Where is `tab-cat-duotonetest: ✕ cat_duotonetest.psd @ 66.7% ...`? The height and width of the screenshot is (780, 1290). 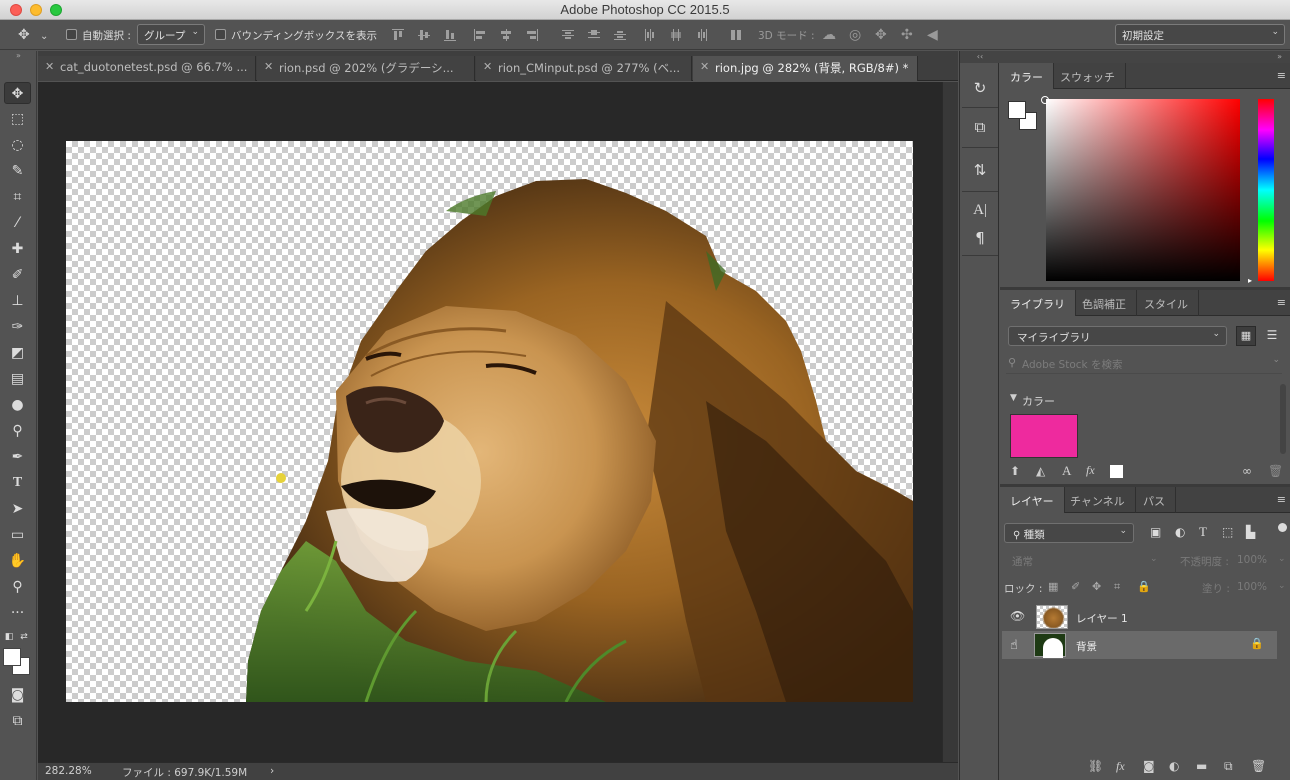
tab-cat-duotonetest: ✕ cat_duotonetest.psd @ 66.7% ... is located at coordinates (147, 68).